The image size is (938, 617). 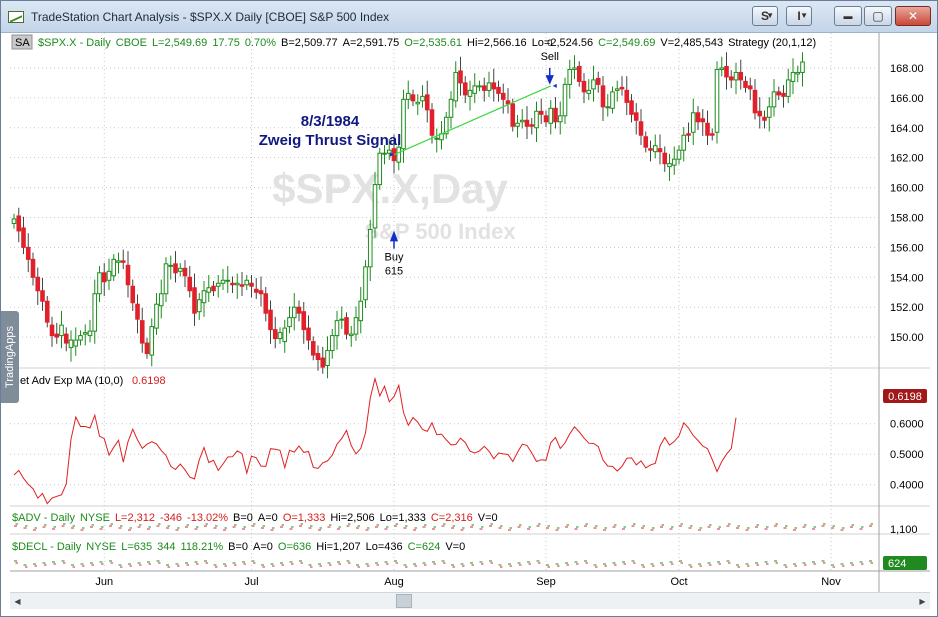 I want to click on price-info-item: 17.75, so click(x=226, y=43).